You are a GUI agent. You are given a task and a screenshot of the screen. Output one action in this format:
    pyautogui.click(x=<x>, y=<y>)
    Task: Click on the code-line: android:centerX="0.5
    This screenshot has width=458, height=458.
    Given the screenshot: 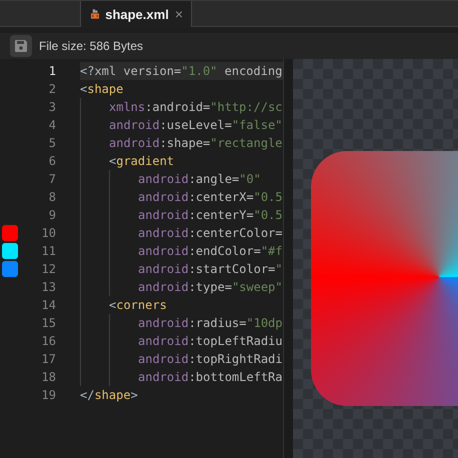 What is the action you would take?
    pyautogui.click(x=210, y=197)
    